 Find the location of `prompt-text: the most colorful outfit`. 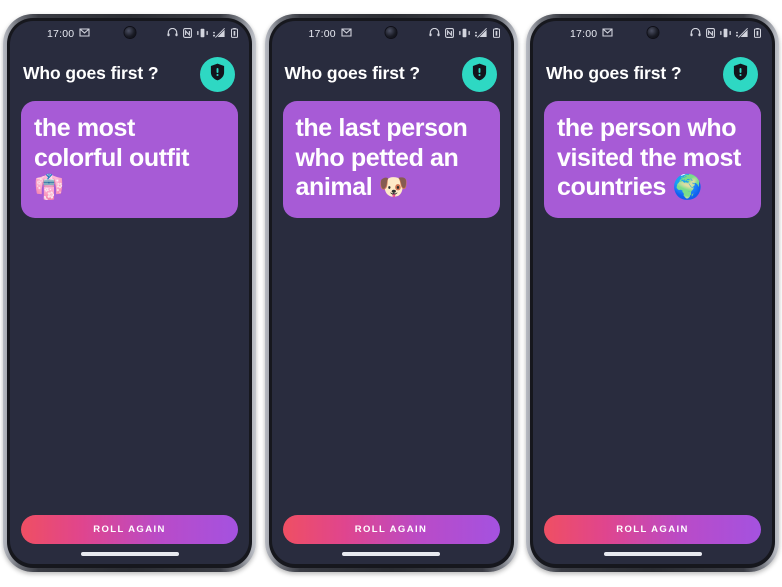

prompt-text: the most colorful outfit is located at coordinates (112, 143).